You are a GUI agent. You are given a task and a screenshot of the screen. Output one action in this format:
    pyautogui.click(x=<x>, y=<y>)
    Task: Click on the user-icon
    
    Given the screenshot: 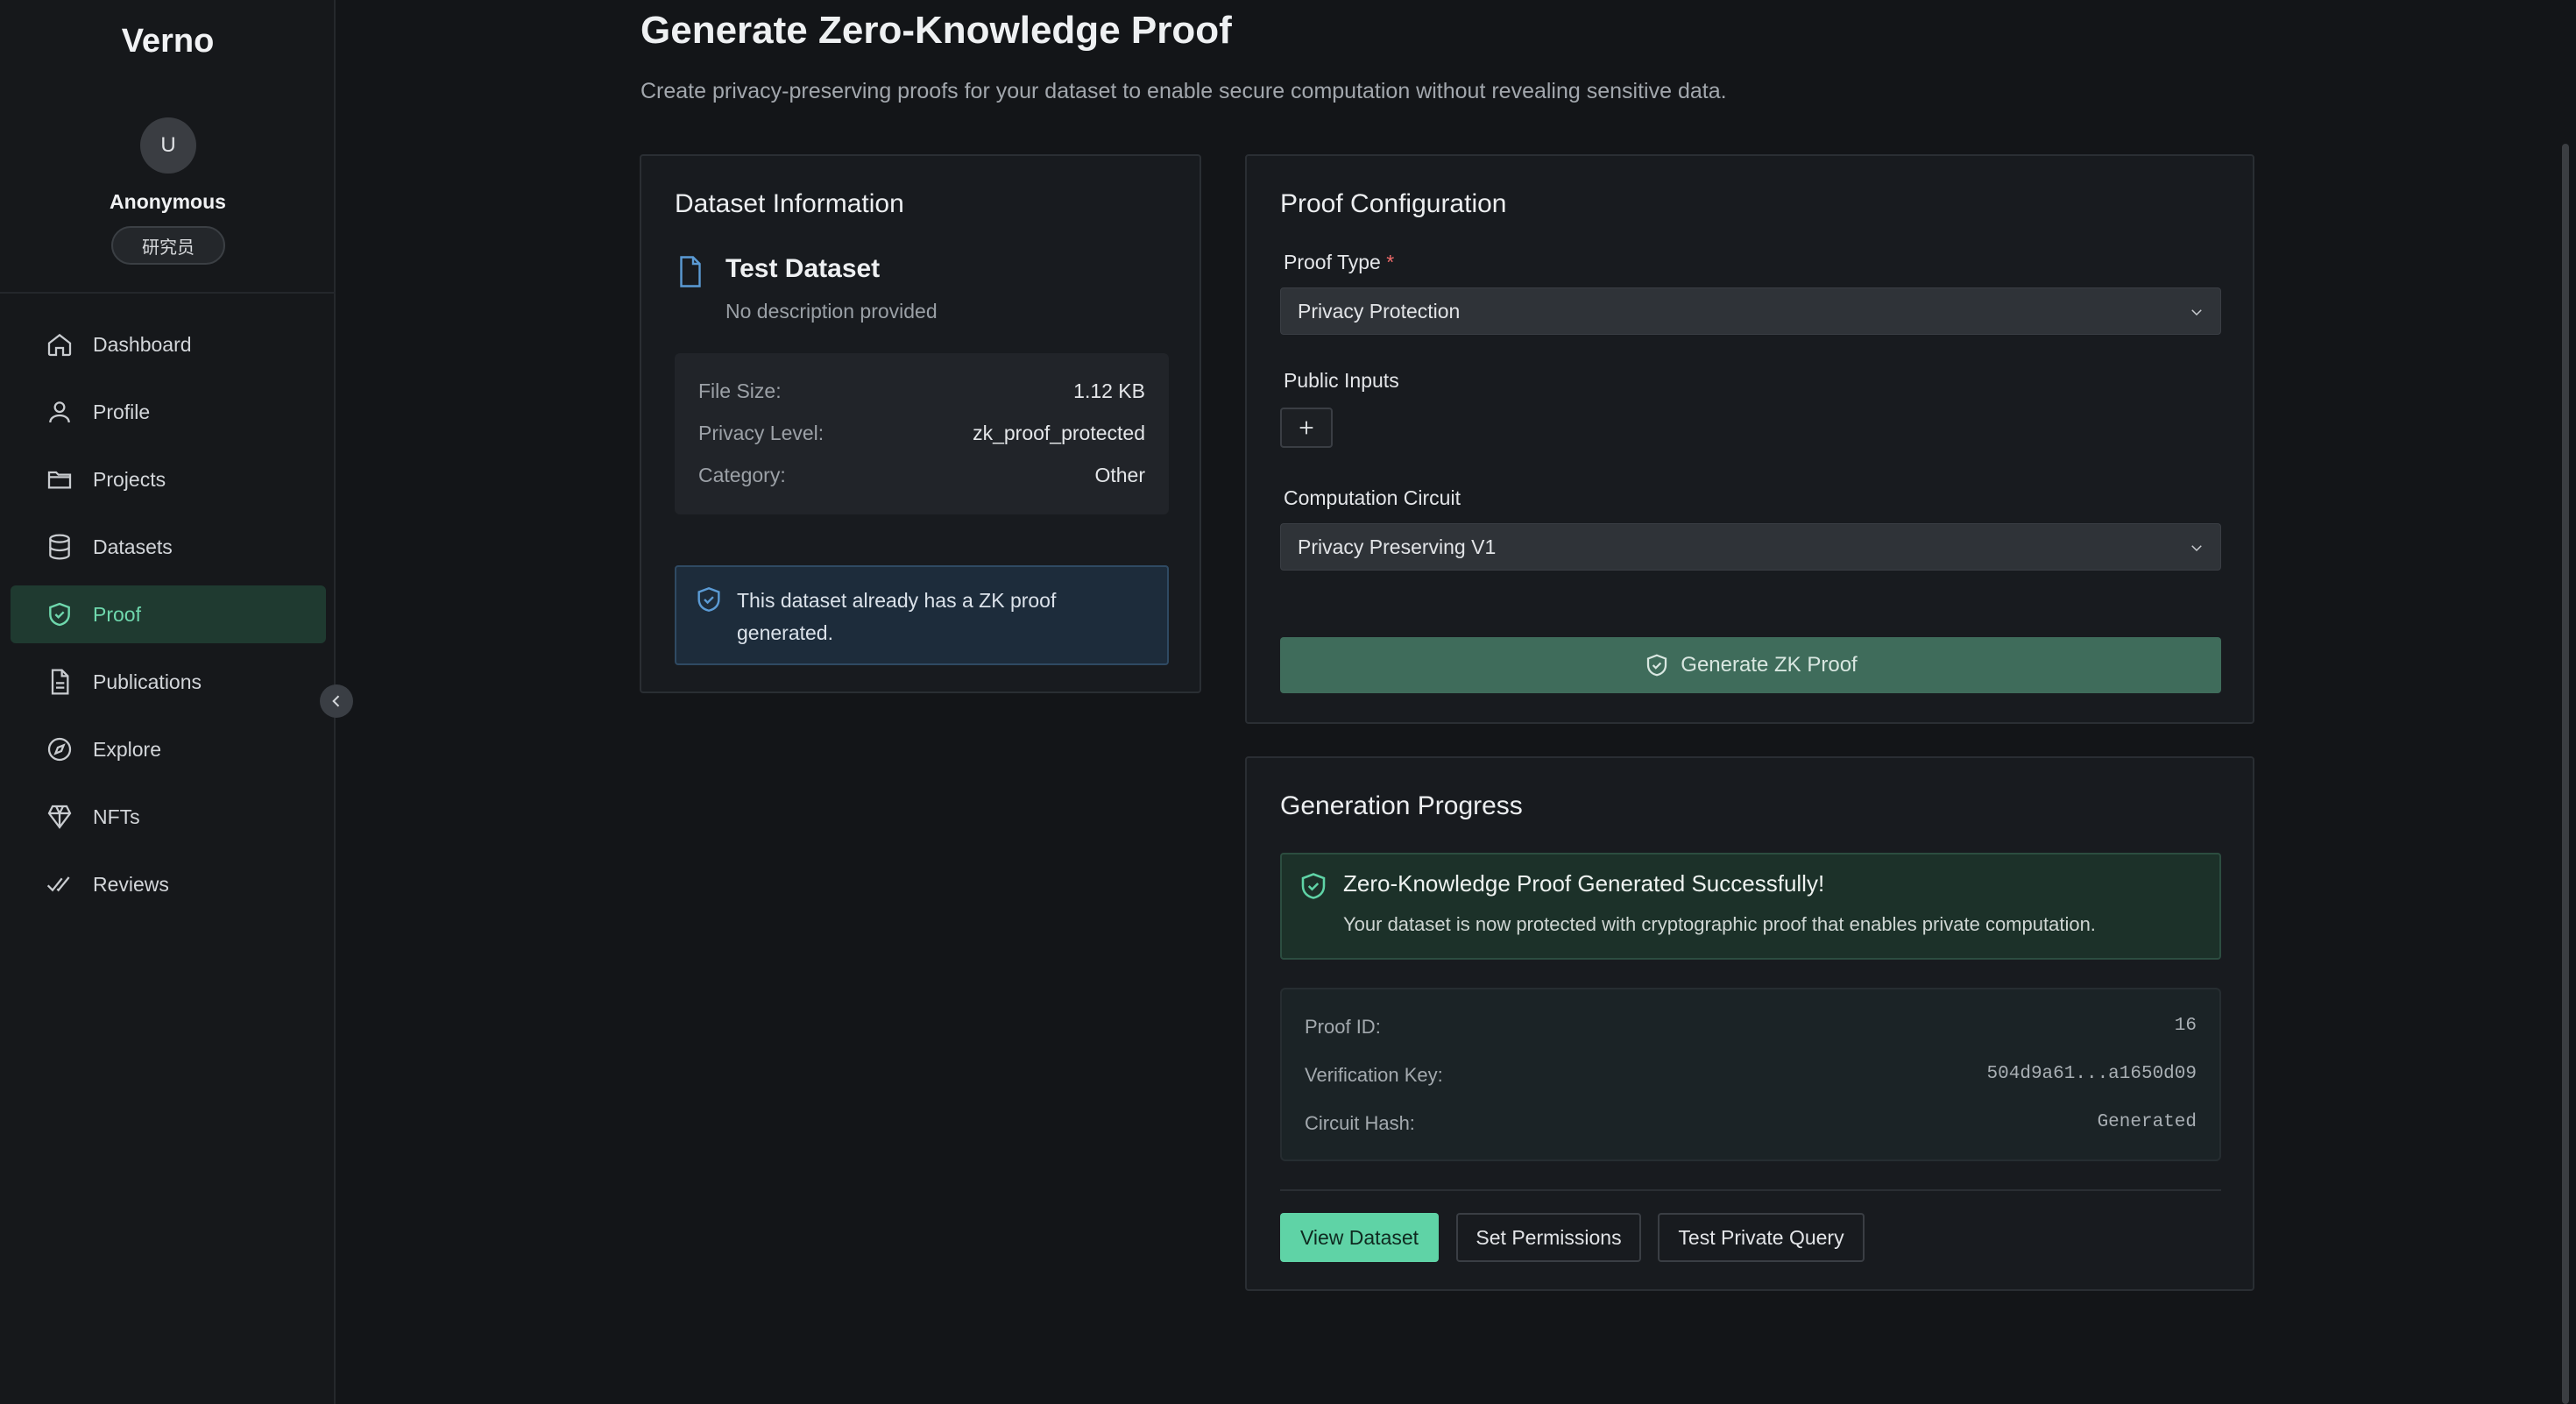 What is the action you would take?
    pyautogui.click(x=59, y=412)
    